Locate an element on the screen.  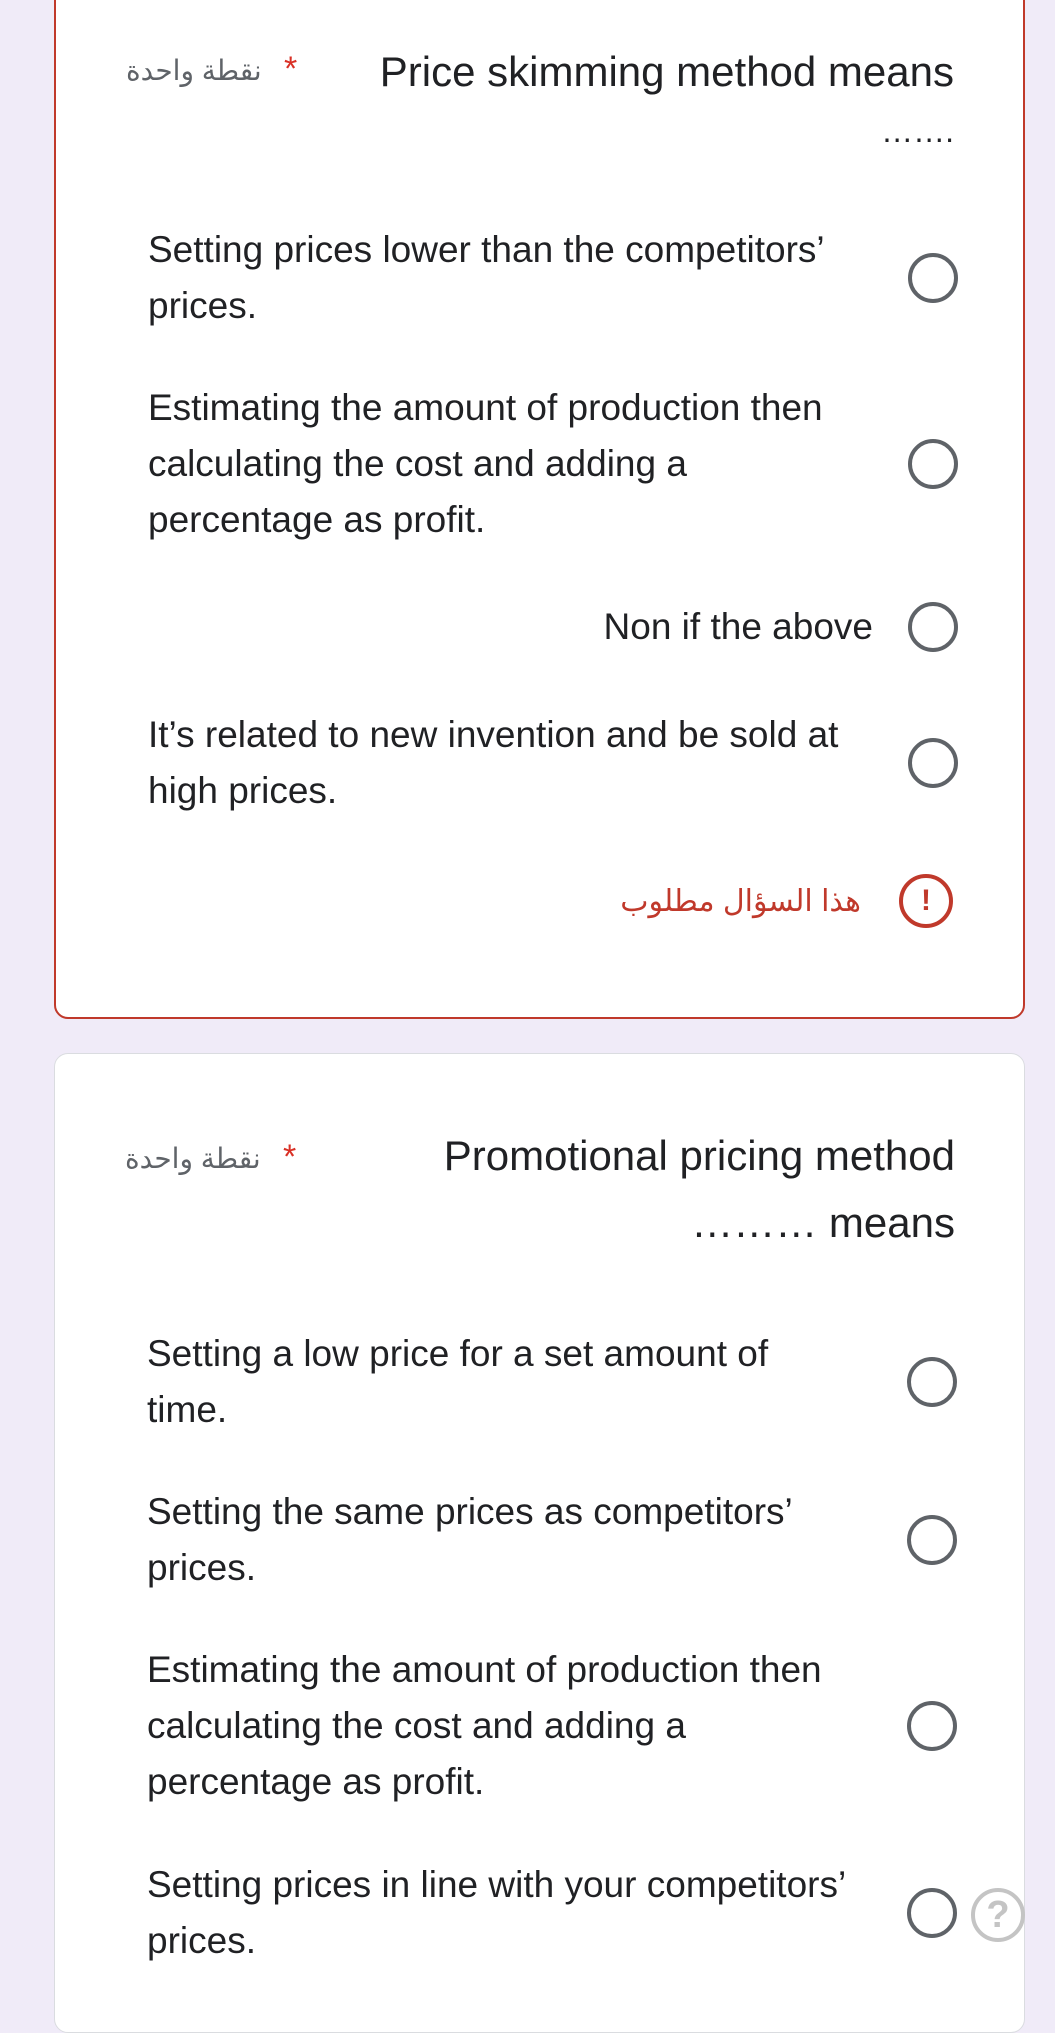
question-title-line1: Promotional pricing method is located at coordinates (699, 1155).